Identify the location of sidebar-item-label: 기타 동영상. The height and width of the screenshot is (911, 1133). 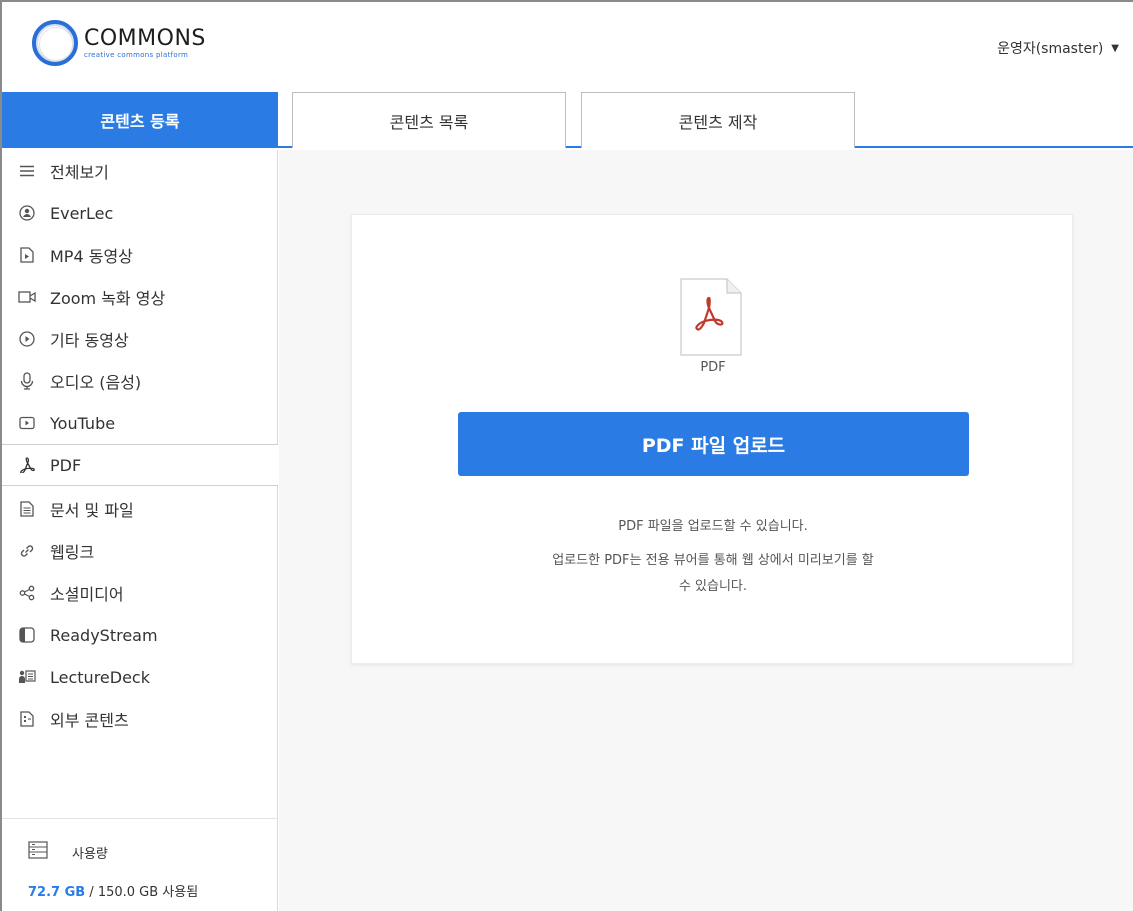
(89, 340).